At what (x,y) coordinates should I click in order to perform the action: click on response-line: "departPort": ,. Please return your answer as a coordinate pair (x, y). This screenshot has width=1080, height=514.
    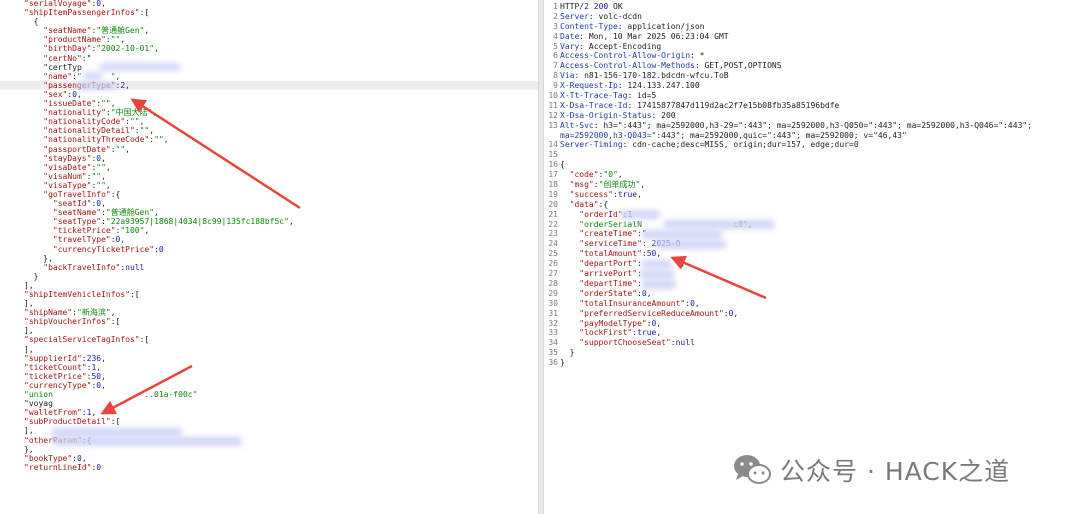
    Looking at the image, I should click on (632, 264).